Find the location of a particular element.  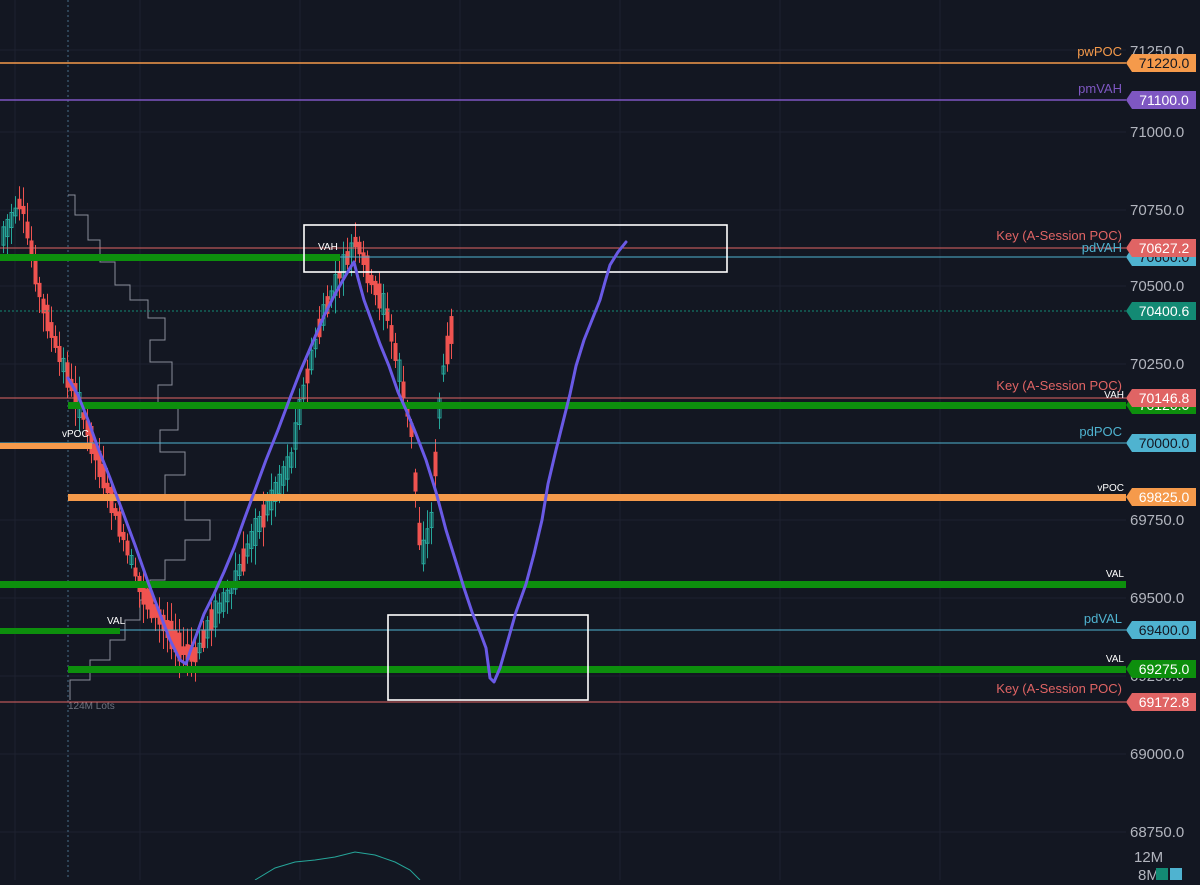

profile-volume-label: 124M Lots is located at coordinates (91, 706).